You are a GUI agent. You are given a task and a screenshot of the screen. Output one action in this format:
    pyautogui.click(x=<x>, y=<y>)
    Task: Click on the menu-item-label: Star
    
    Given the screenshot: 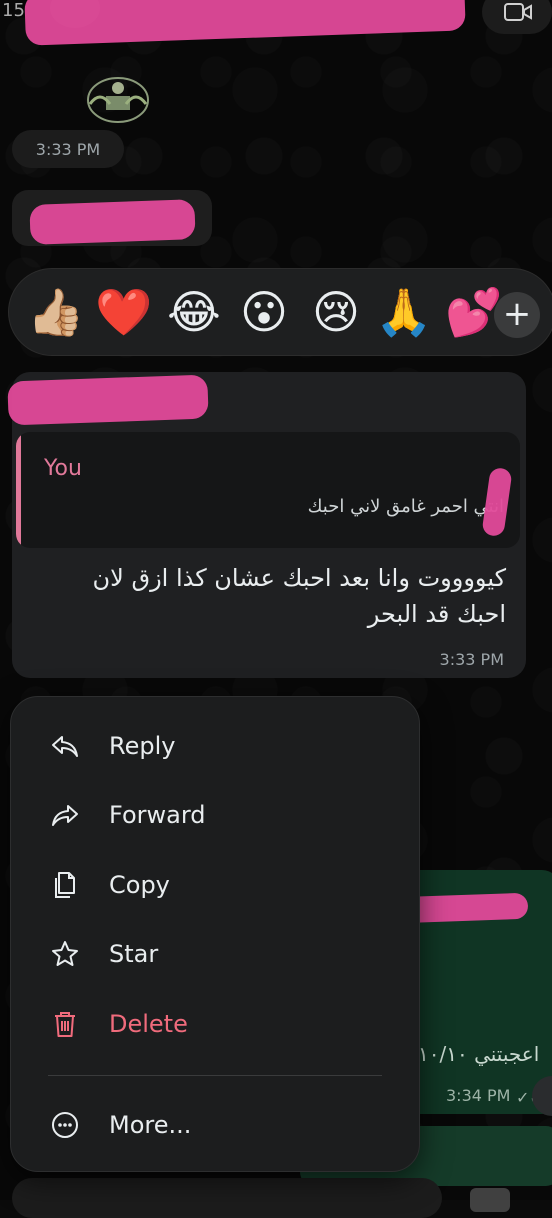 What is the action you would take?
    pyautogui.click(x=134, y=954)
    